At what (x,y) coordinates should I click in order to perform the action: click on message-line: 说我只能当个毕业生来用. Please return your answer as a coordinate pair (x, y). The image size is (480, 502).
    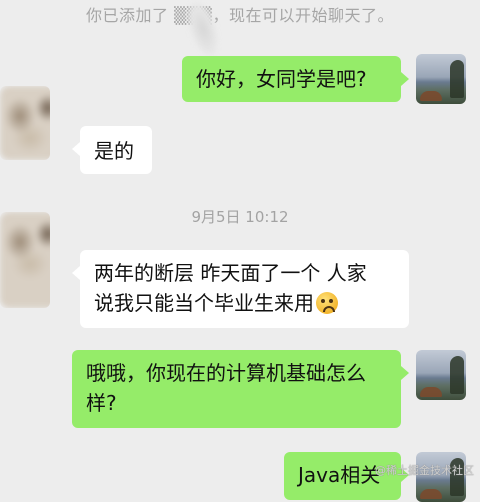
    Looking at the image, I should click on (244, 303).